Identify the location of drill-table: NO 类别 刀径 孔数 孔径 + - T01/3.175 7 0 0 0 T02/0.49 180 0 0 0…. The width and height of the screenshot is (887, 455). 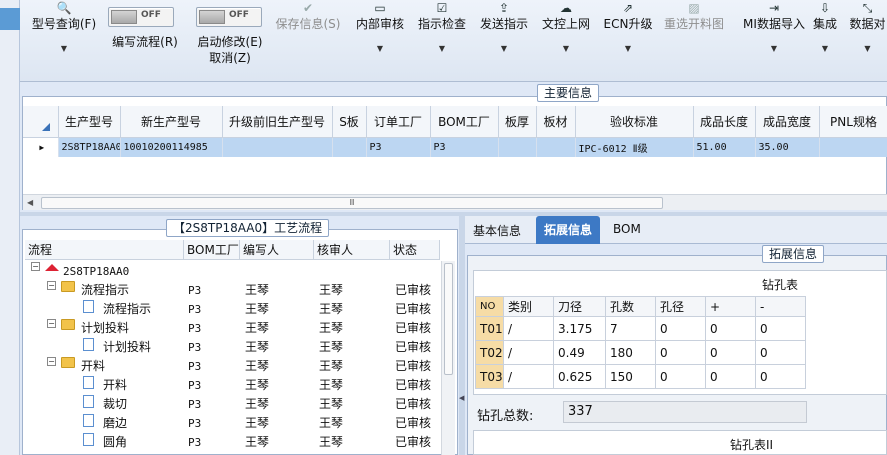
(640, 342).